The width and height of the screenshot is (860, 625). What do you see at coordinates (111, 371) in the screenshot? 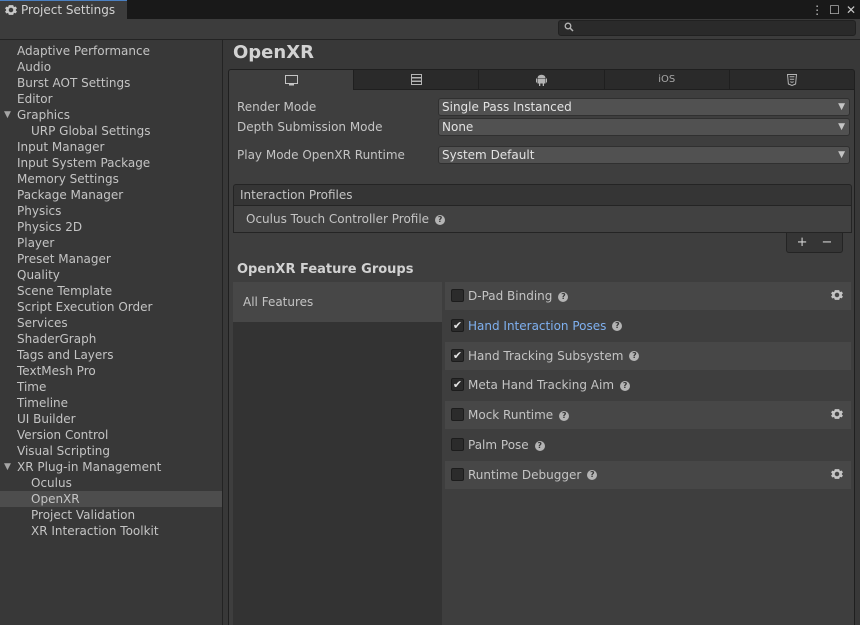
I see `sidebar-item: TextMesh Pro` at bounding box center [111, 371].